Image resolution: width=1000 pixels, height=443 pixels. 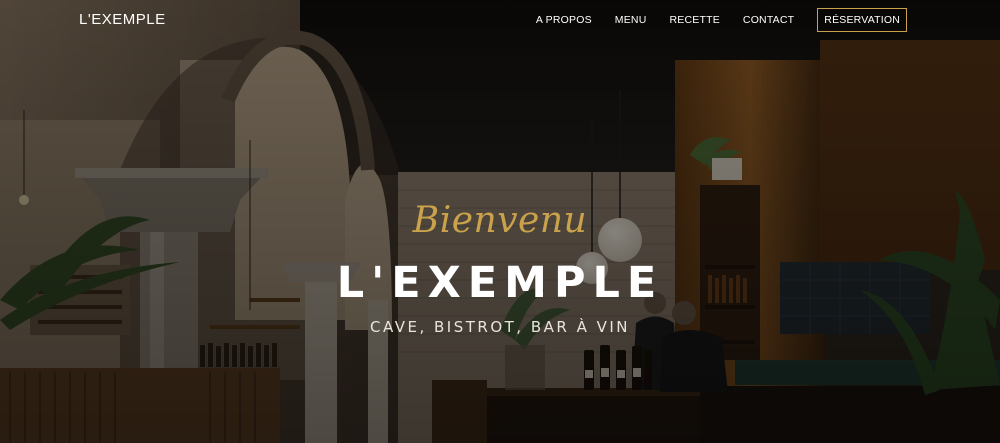 What do you see at coordinates (695, 20) in the screenshot?
I see `nav-item-recette: RECETTE` at bounding box center [695, 20].